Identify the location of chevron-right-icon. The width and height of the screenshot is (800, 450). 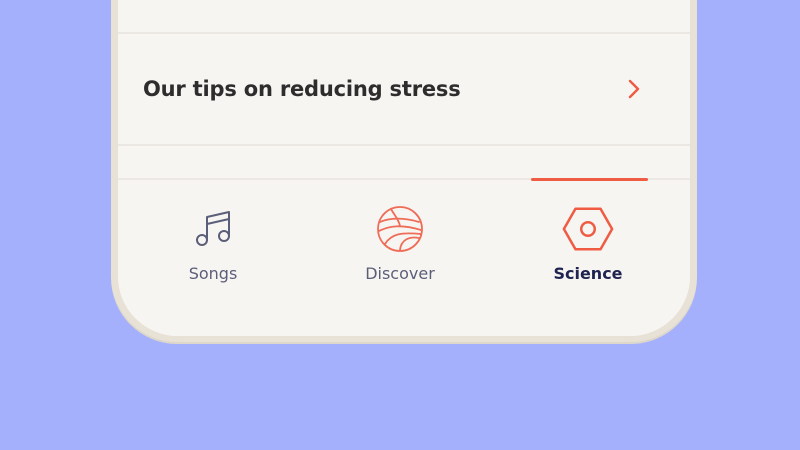
(634, 89).